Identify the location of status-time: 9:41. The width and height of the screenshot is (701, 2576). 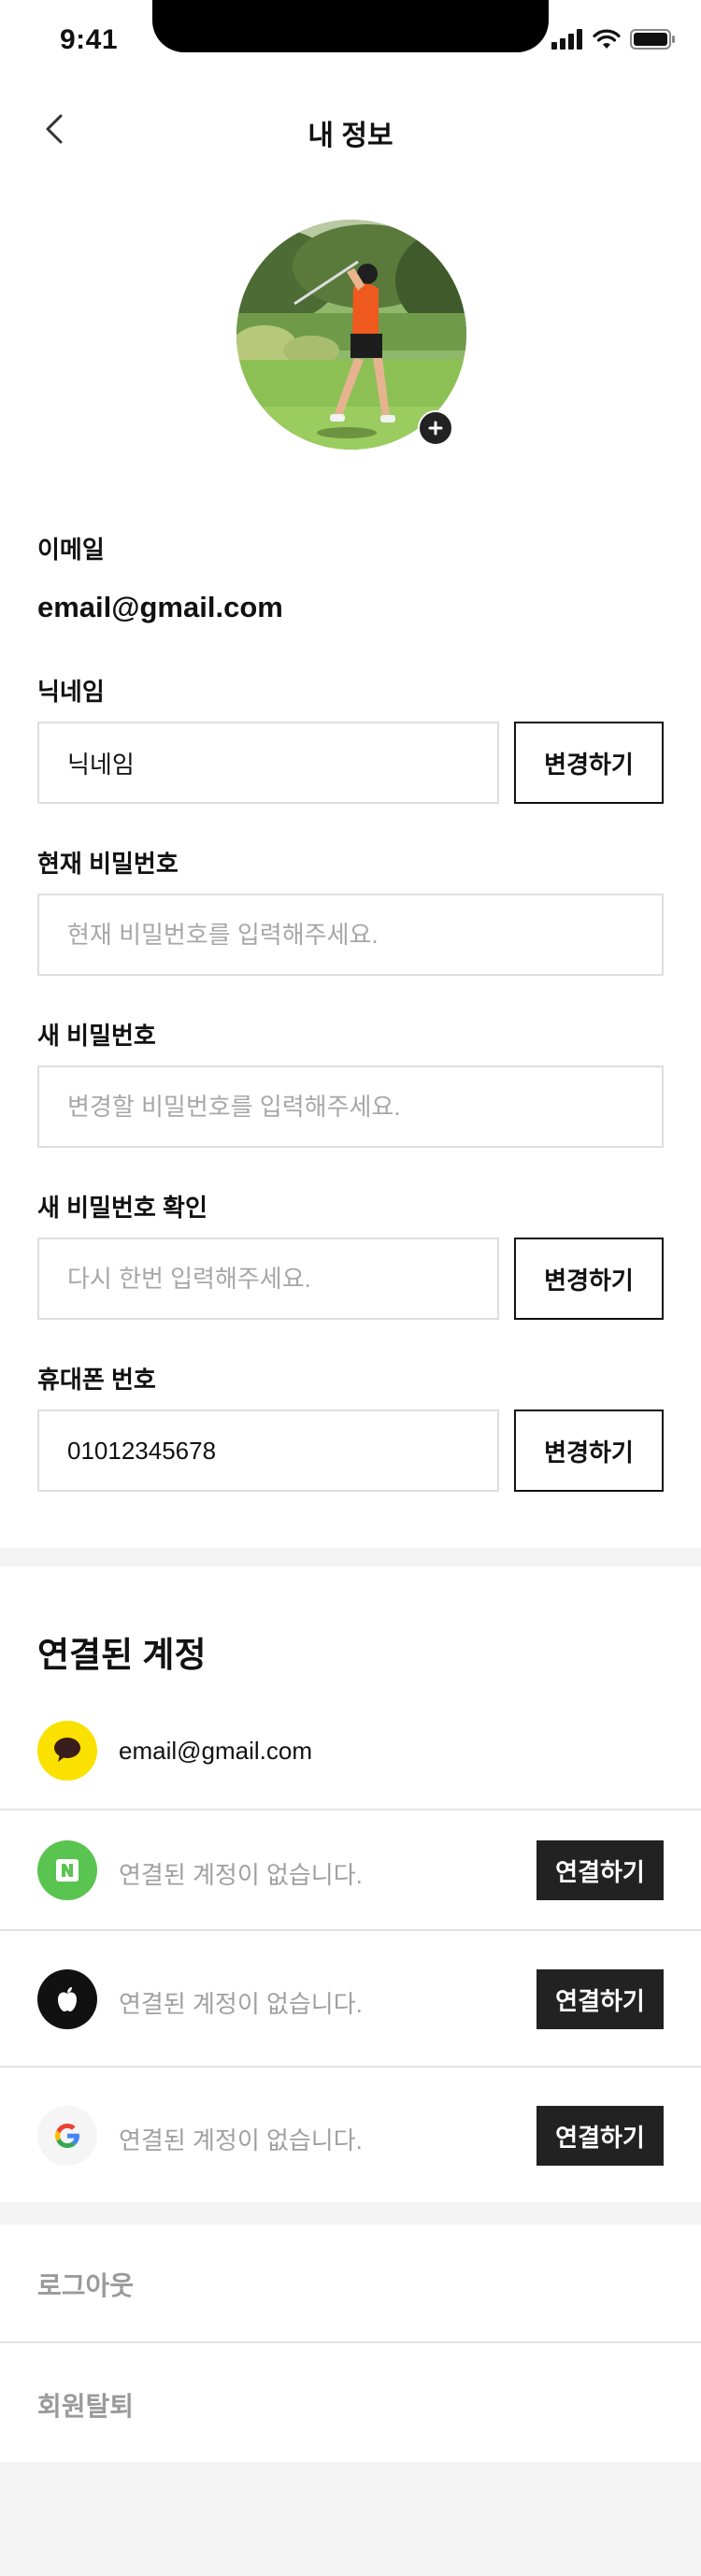
(89, 39).